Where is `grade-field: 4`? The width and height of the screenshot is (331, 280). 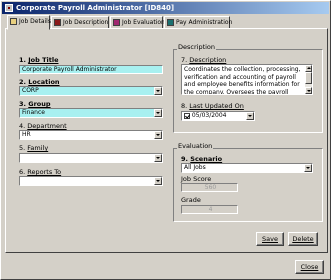
grade-field: 4 is located at coordinates (209, 209).